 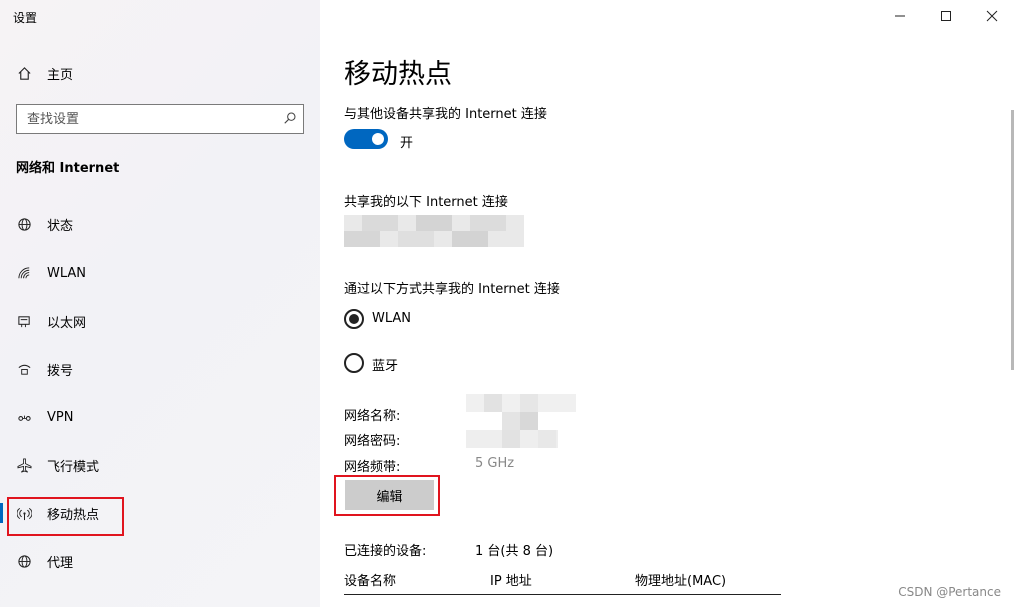 I want to click on sidebar-item-proxy: 代理, so click(x=160, y=561).